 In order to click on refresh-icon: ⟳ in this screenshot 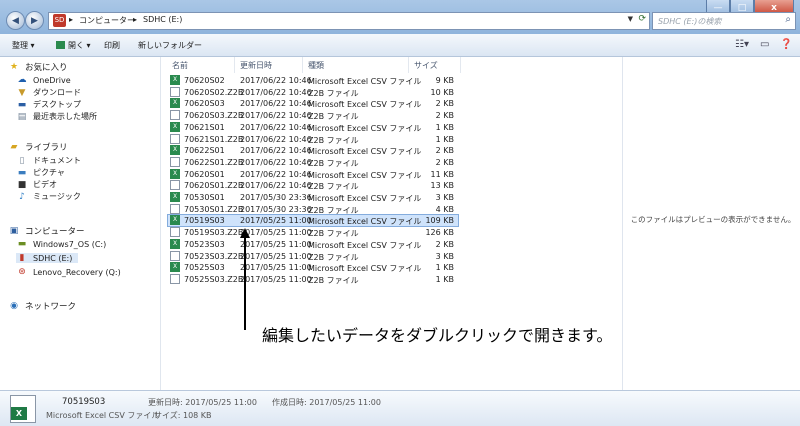, I will do `click(642, 19)`.